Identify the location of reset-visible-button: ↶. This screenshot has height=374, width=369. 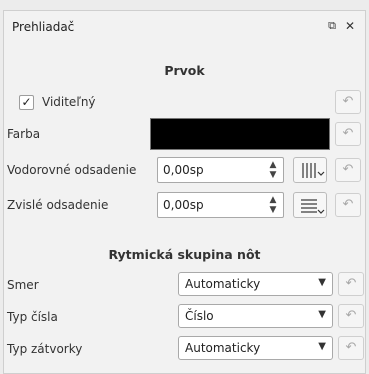
(348, 102).